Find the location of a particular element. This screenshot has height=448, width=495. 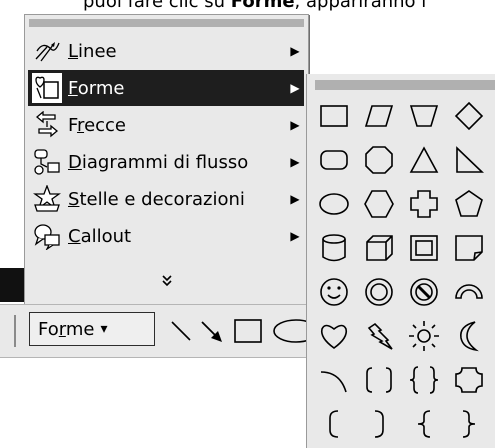

label-rest: iagrammi di flusso is located at coordinates (165, 162).